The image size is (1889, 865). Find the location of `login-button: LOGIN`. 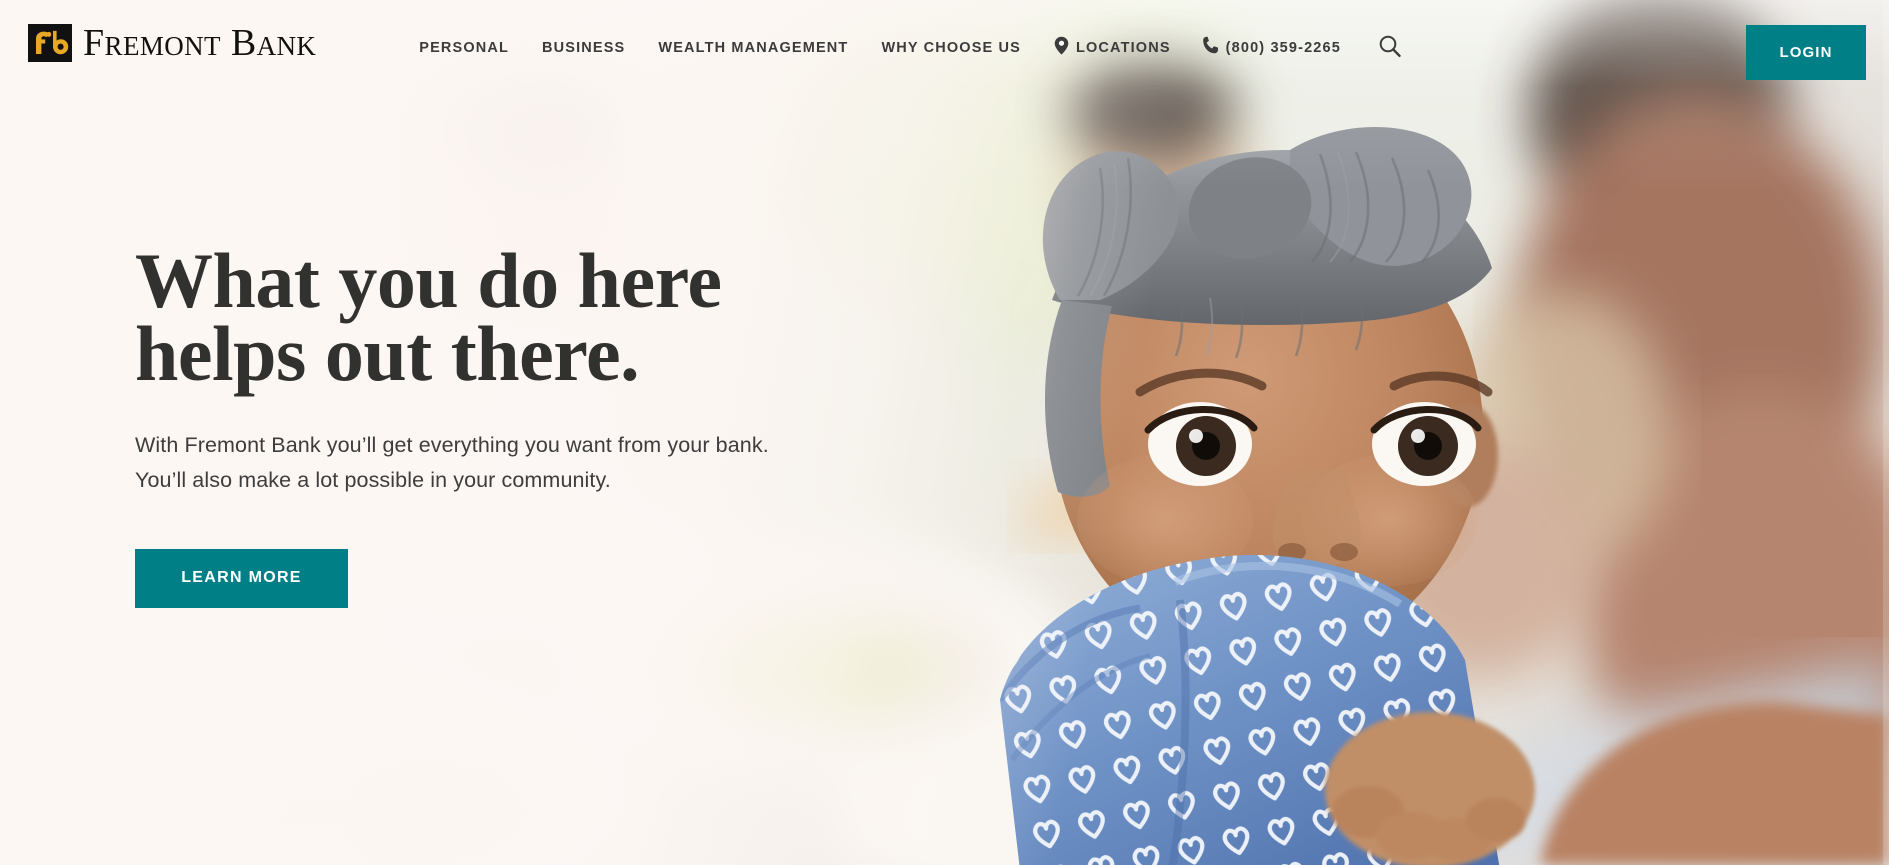

login-button: LOGIN is located at coordinates (1806, 52).